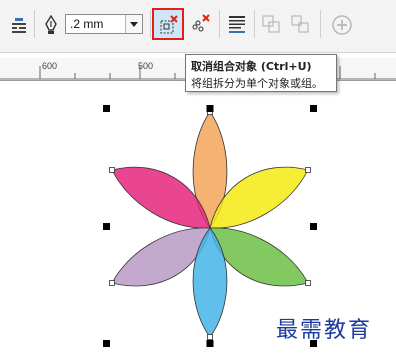  Describe the element at coordinates (342, 25) in the screenshot. I see `add-icon` at that location.